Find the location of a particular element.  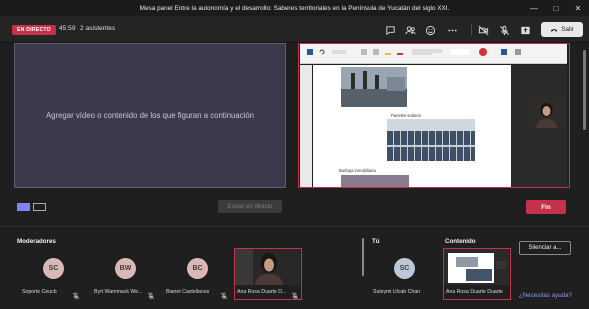

meeting-timer: 45:59 is located at coordinates (67, 28).